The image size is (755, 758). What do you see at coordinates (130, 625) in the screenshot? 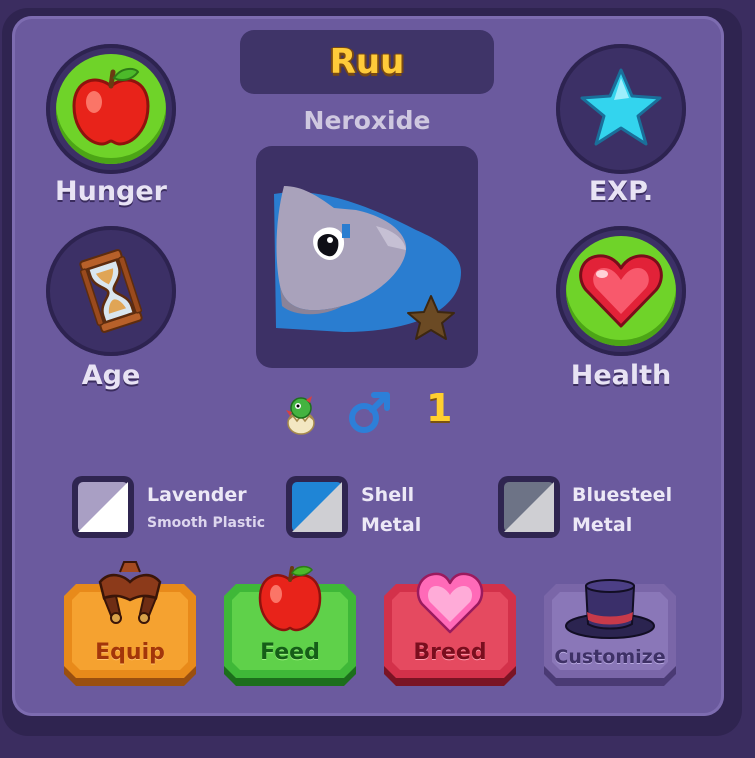
I see `equip-button: Equip` at bounding box center [130, 625].